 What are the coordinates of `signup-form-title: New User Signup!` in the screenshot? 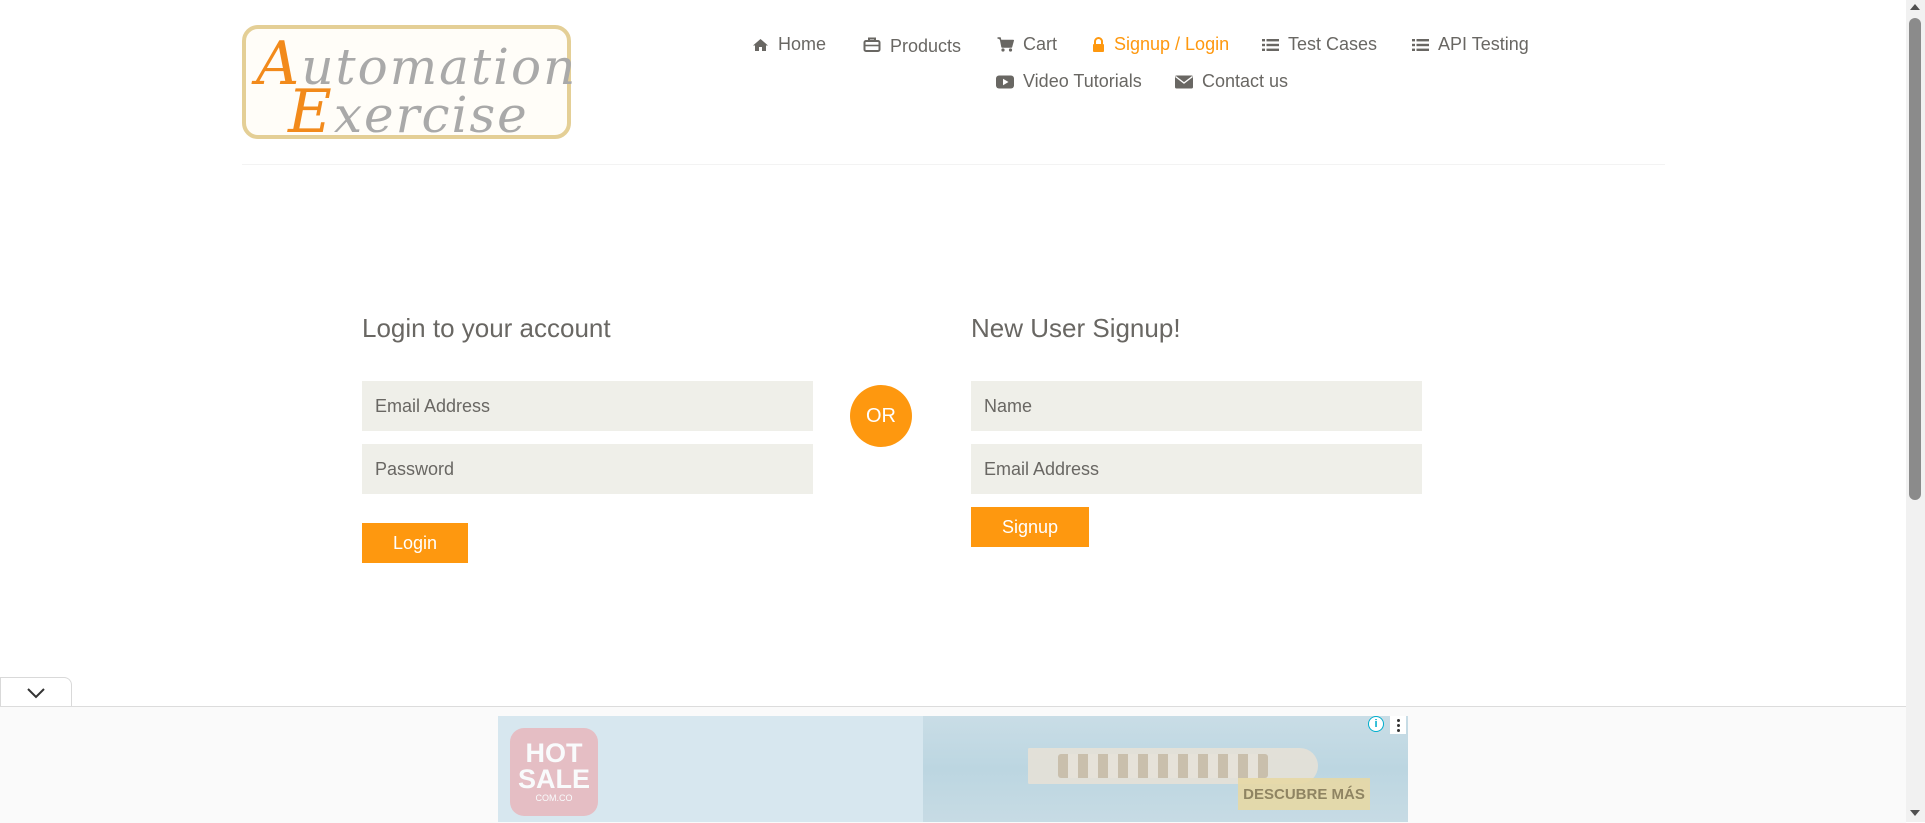 It's located at (1076, 328).